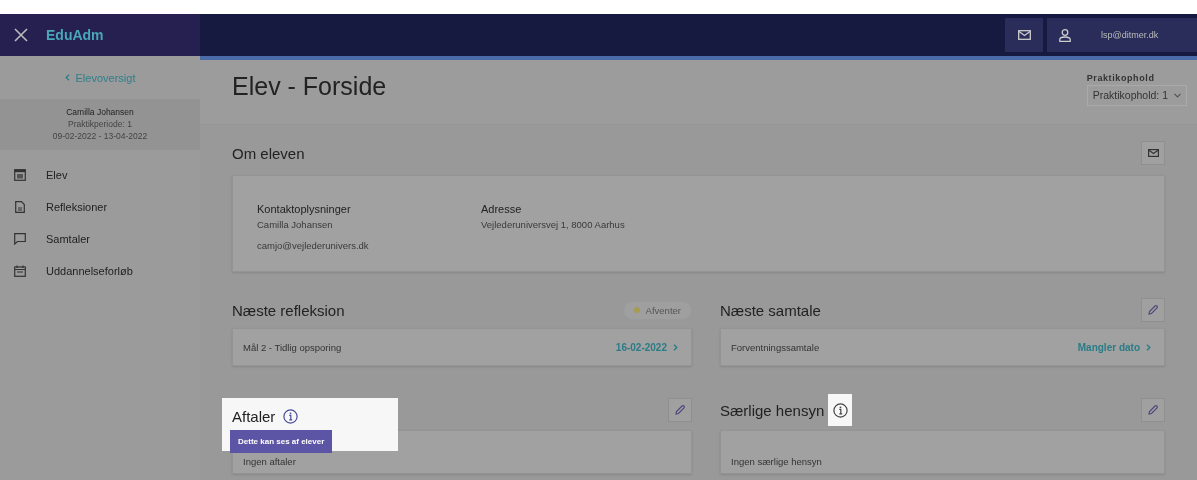 The height and width of the screenshot is (480, 1197). What do you see at coordinates (657, 310) in the screenshot?
I see `status-badge: Afventer` at bounding box center [657, 310].